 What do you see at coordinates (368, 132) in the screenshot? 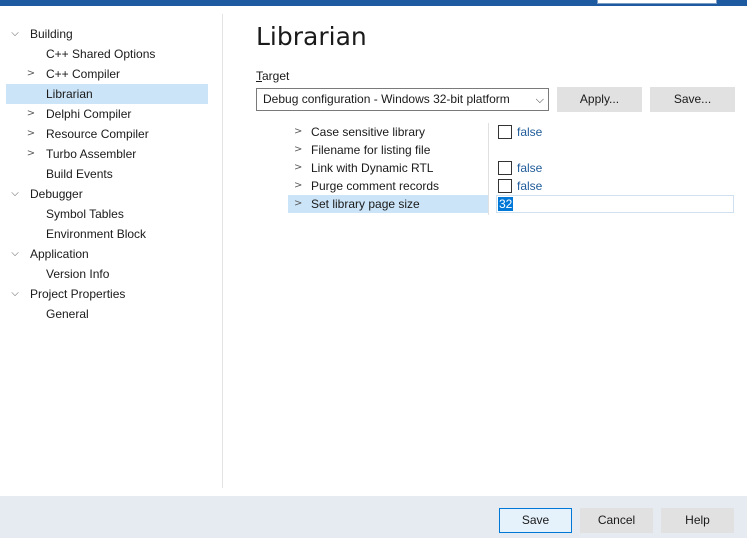
I see `property-name: Case sensitive library` at bounding box center [368, 132].